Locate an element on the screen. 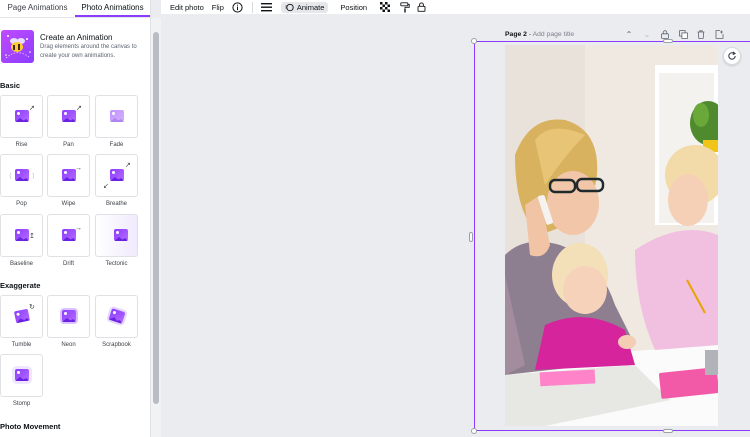 This screenshot has width=750, height=437. edit-photo-button: Edit photo is located at coordinates (187, 7).